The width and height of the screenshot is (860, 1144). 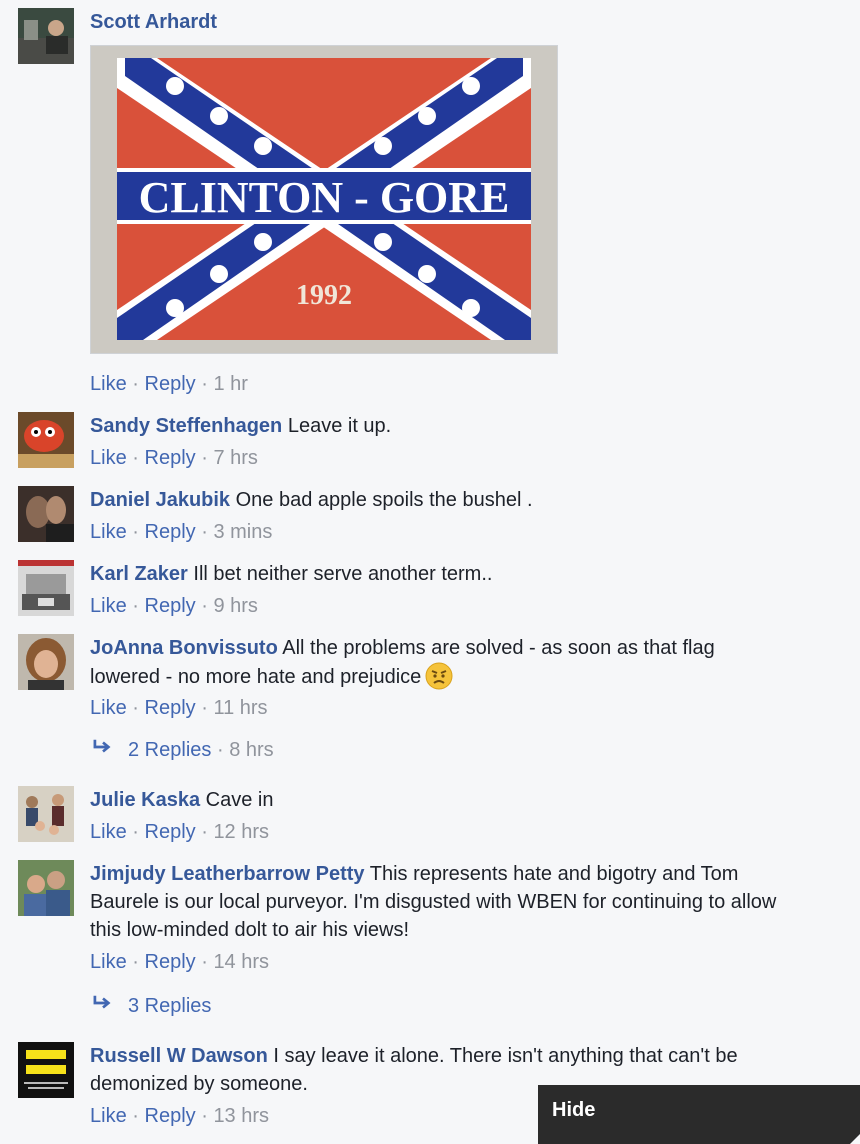 What do you see at coordinates (242, 532) in the screenshot?
I see `timestamp: 3 mins` at bounding box center [242, 532].